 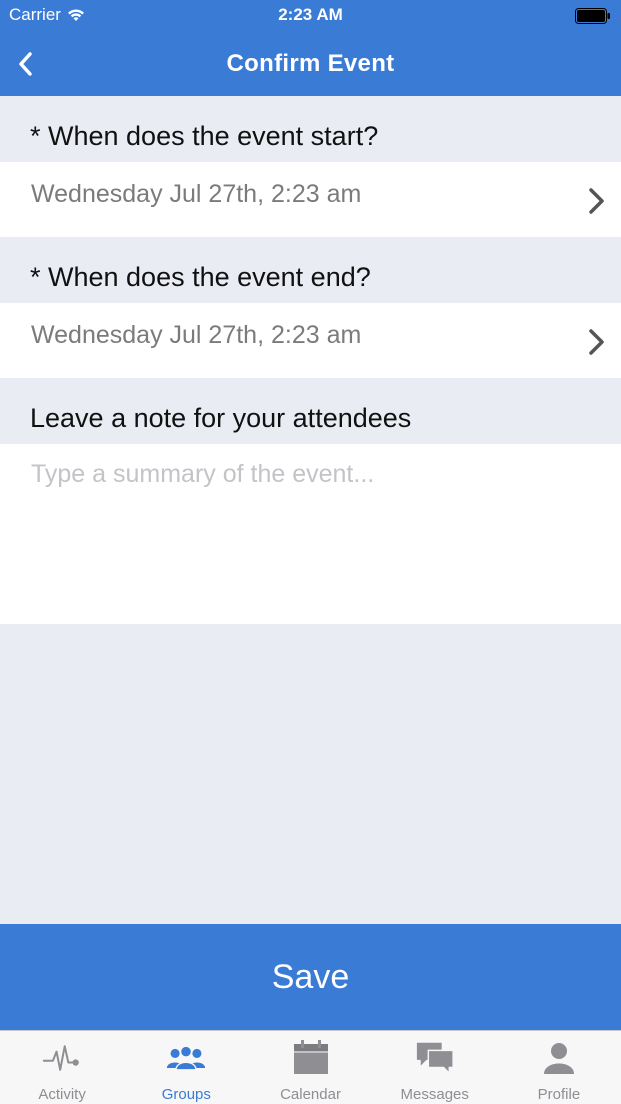 I want to click on tab-profile: Profile, so click(x=559, y=1067).